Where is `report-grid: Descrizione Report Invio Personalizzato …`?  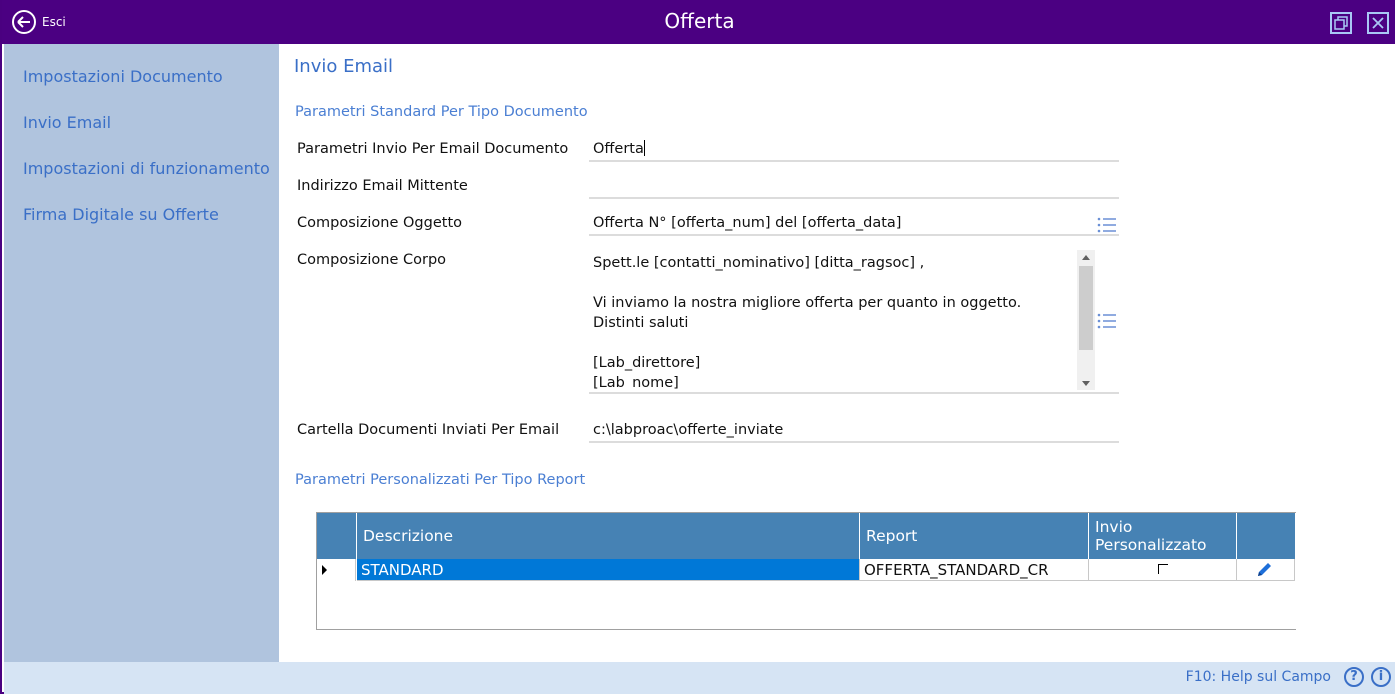 report-grid: Descrizione Report Invio Personalizzato … is located at coordinates (806, 571).